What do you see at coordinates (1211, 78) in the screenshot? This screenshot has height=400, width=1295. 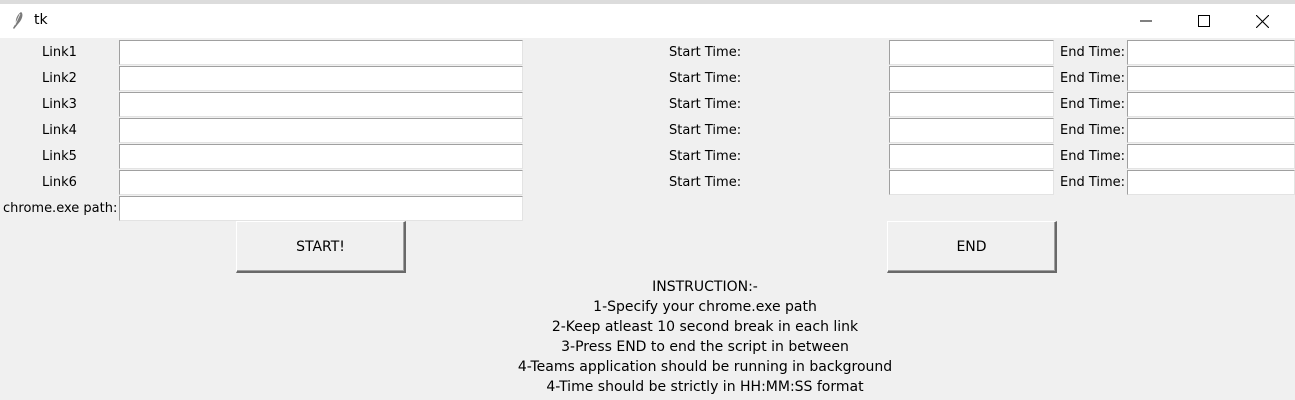 I see `link2-end-time-input` at bounding box center [1211, 78].